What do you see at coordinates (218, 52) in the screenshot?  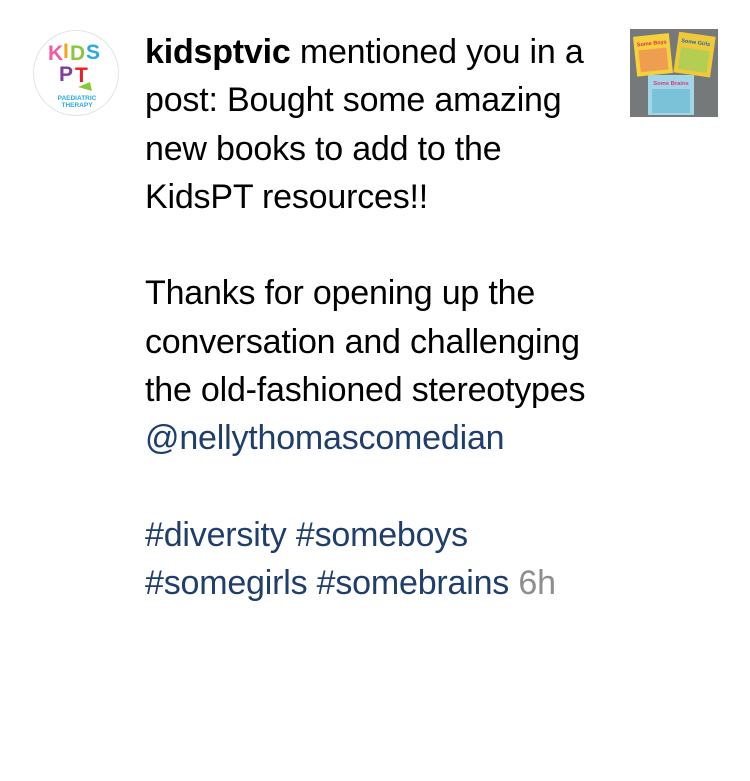 I see `username-link: kidsptvic` at bounding box center [218, 52].